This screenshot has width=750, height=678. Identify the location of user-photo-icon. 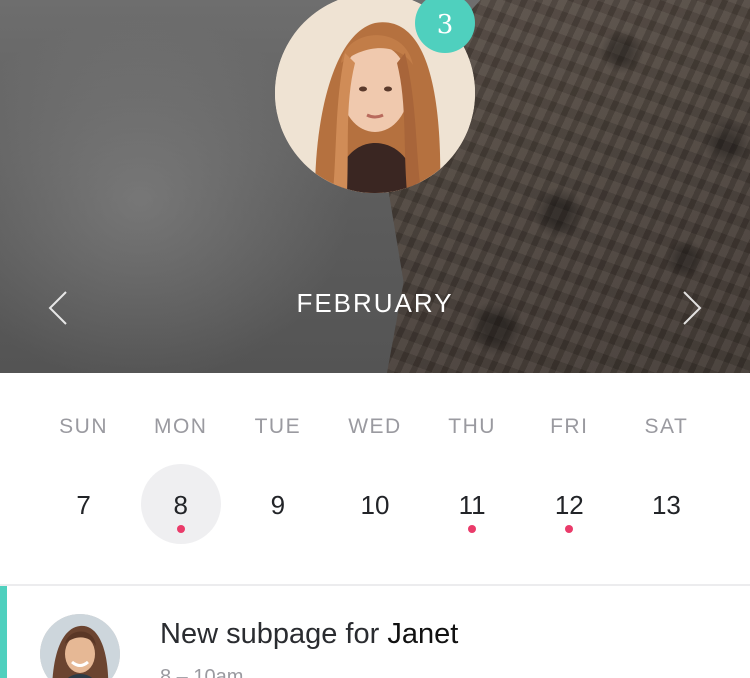
(80, 646).